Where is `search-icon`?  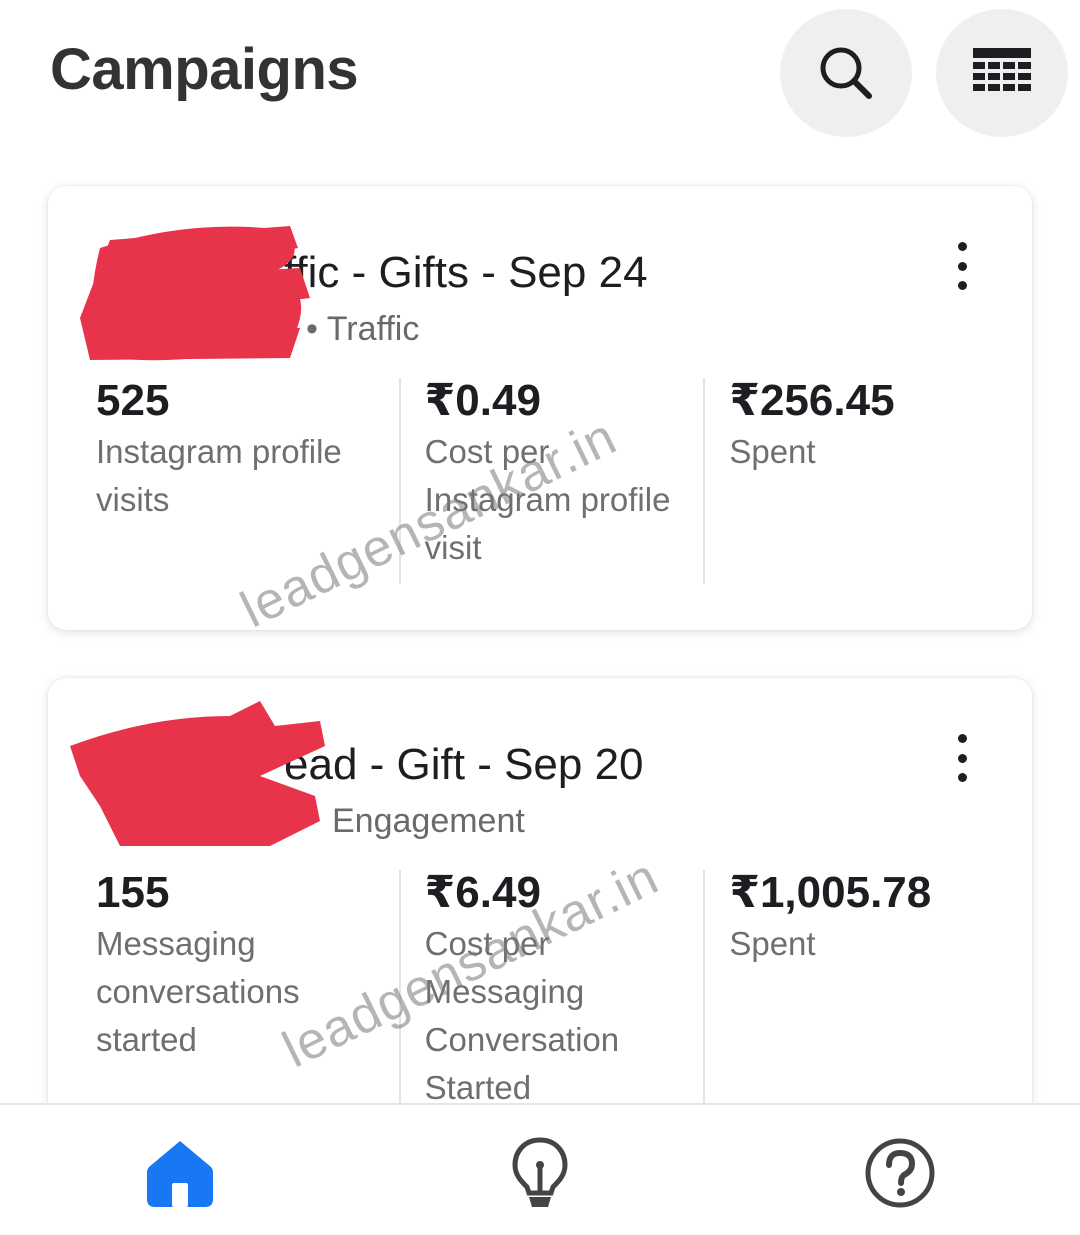
search-icon is located at coordinates (846, 73).